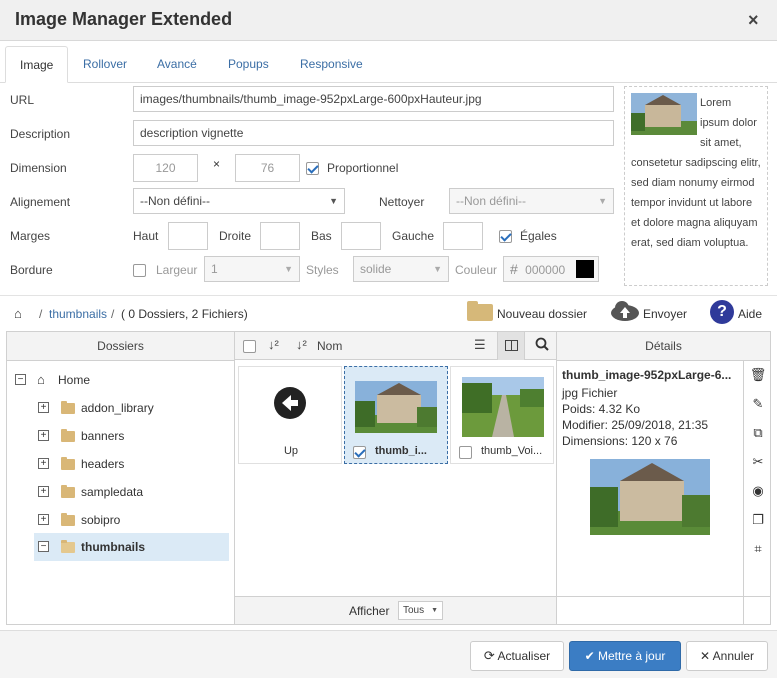  Describe the element at coordinates (329, 346) in the screenshot. I see `name-column-header: Nom` at that location.